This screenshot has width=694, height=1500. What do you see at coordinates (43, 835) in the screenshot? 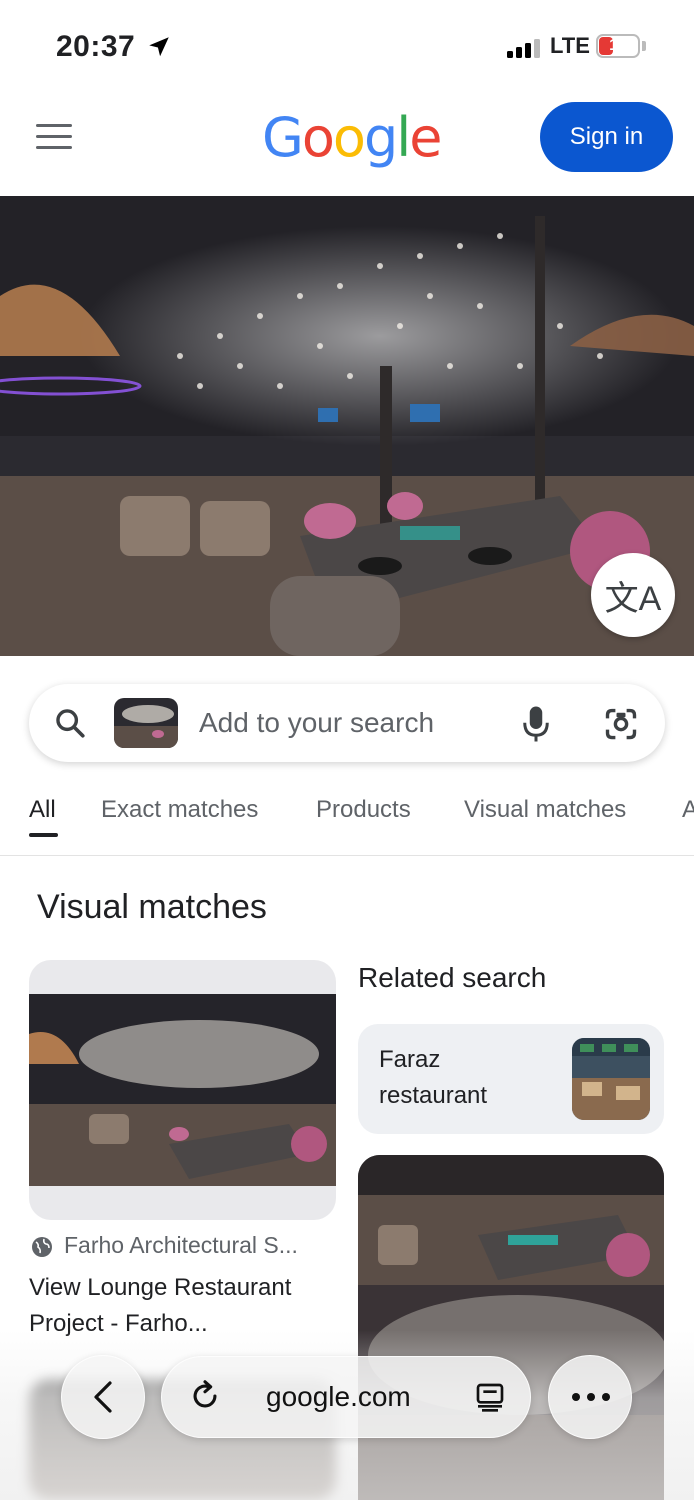
I see `active-tab-indicator` at bounding box center [43, 835].